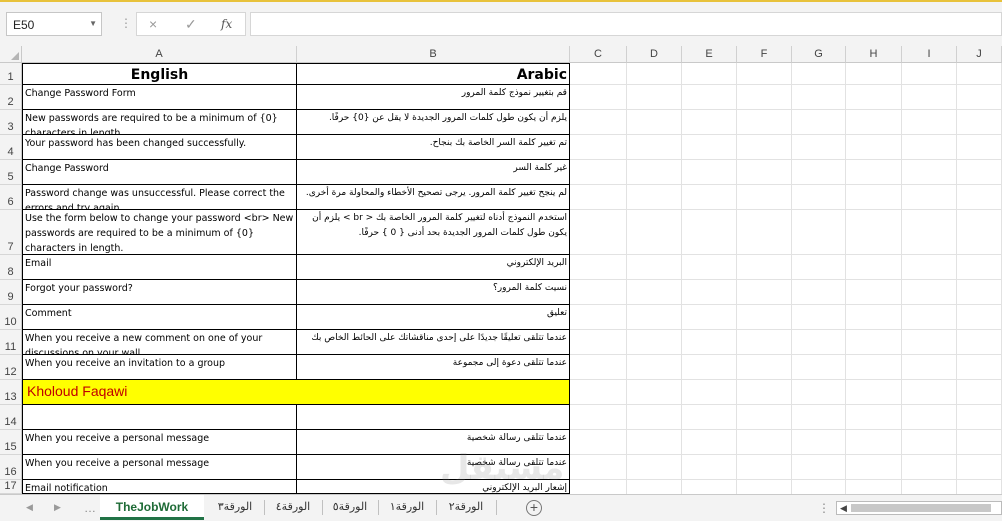 This screenshot has height=521, width=1002. Describe the element at coordinates (226, 24) in the screenshot. I see `insert-function-icon: fx` at that location.